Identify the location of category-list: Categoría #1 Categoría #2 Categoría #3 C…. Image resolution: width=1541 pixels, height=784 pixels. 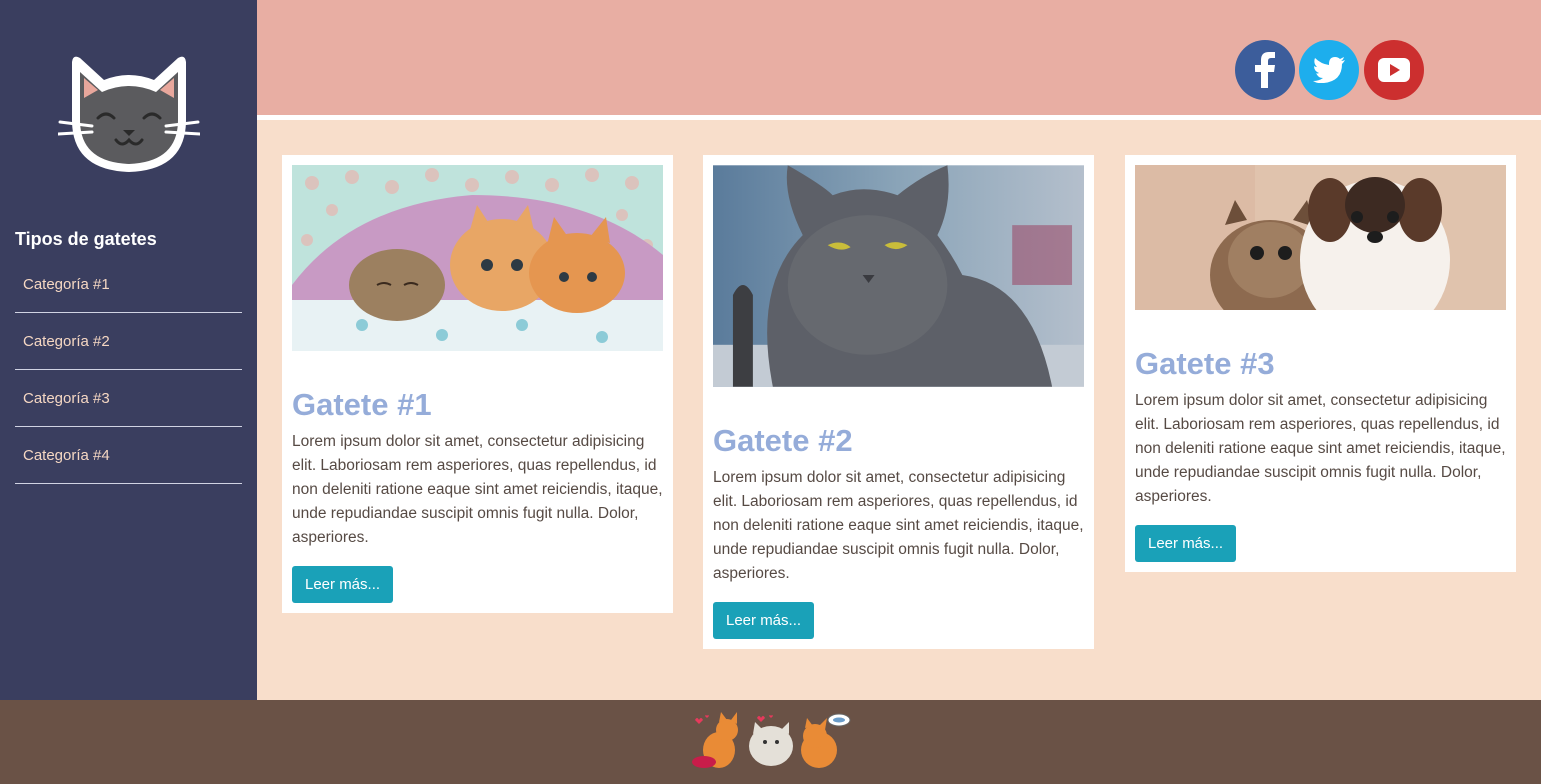
(128, 370).